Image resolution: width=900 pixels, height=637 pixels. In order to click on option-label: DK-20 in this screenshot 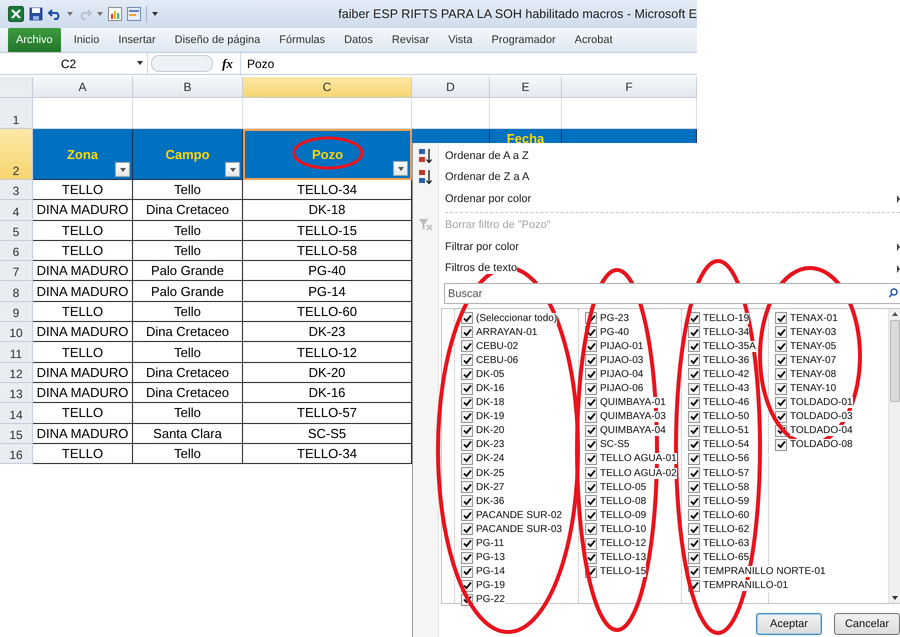, I will do `click(490, 430)`.